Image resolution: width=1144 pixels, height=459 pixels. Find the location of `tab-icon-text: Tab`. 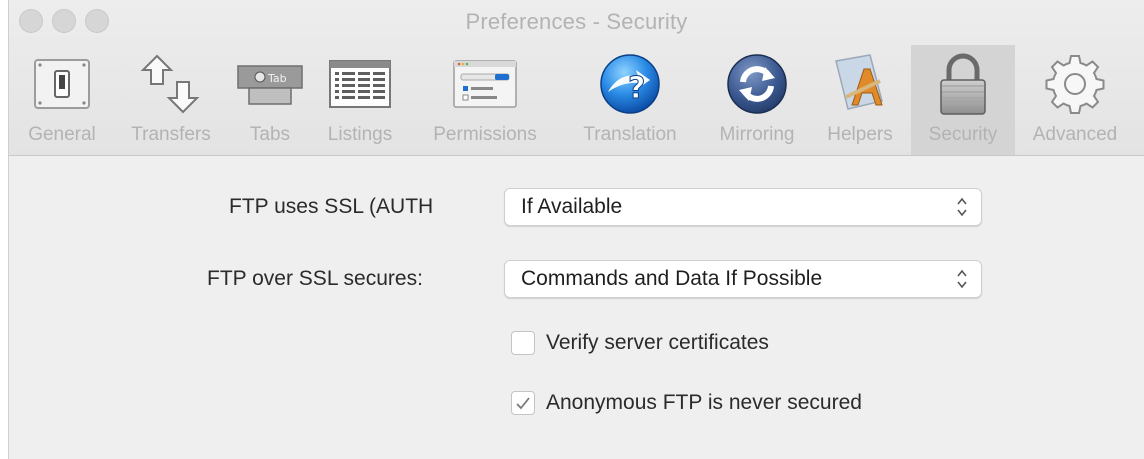

tab-icon-text: Tab is located at coordinates (277, 78).